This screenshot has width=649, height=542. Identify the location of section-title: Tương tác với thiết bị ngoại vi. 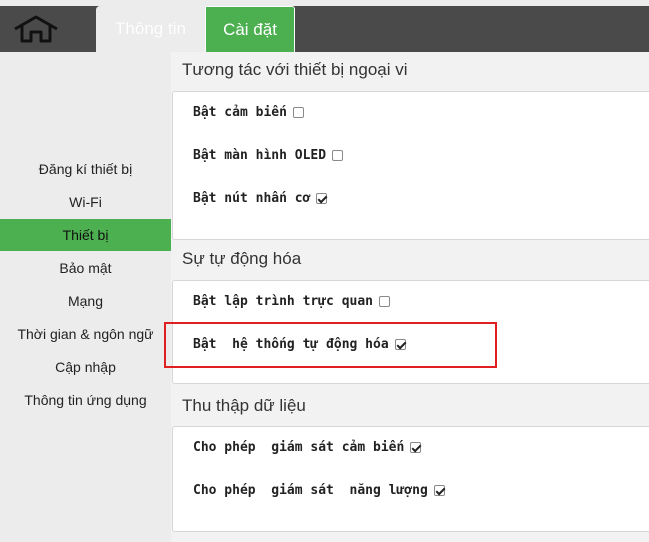
(295, 69).